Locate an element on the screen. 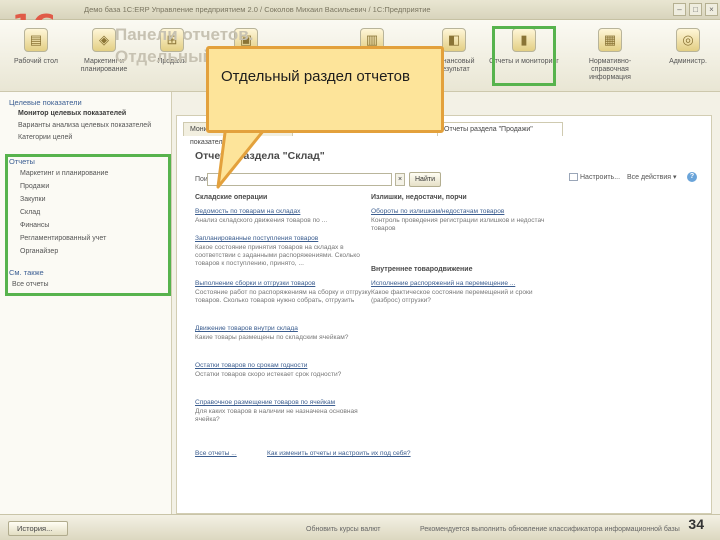  reports-list-highlight is located at coordinates (88, 225).